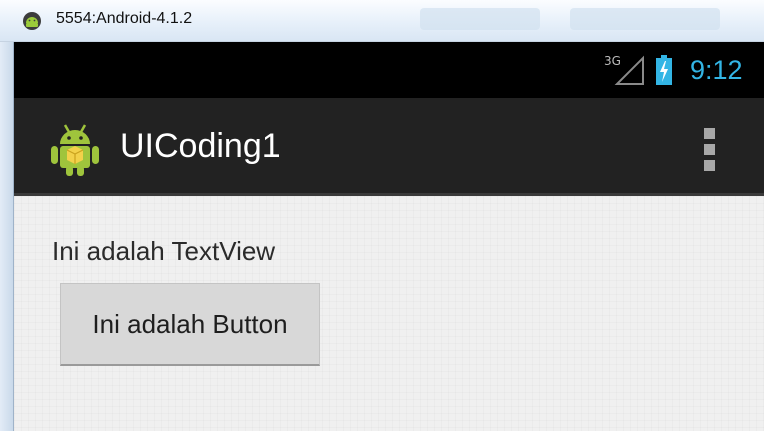 The width and height of the screenshot is (764, 431). What do you see at coordinates (200, 146) in the screenshot?
I see `app-title: UICoding1` at bounding box center [200, 146].